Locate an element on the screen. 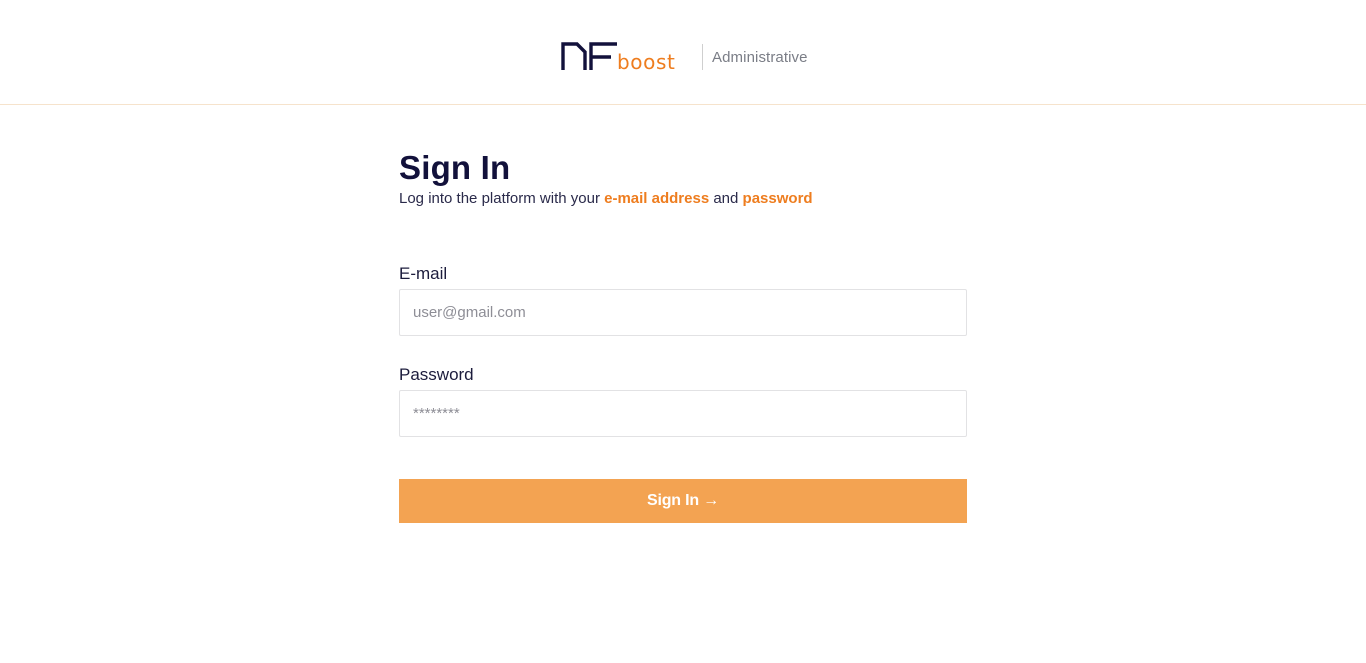  svg-text: boost is located at coordinates (646, 62).